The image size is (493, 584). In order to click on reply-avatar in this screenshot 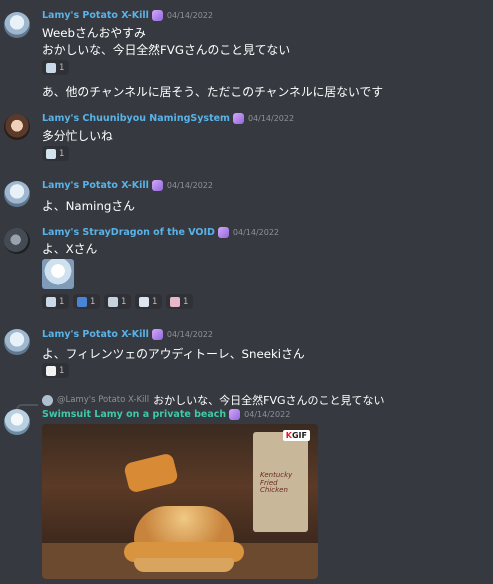, I will do `click(47, 400)`.